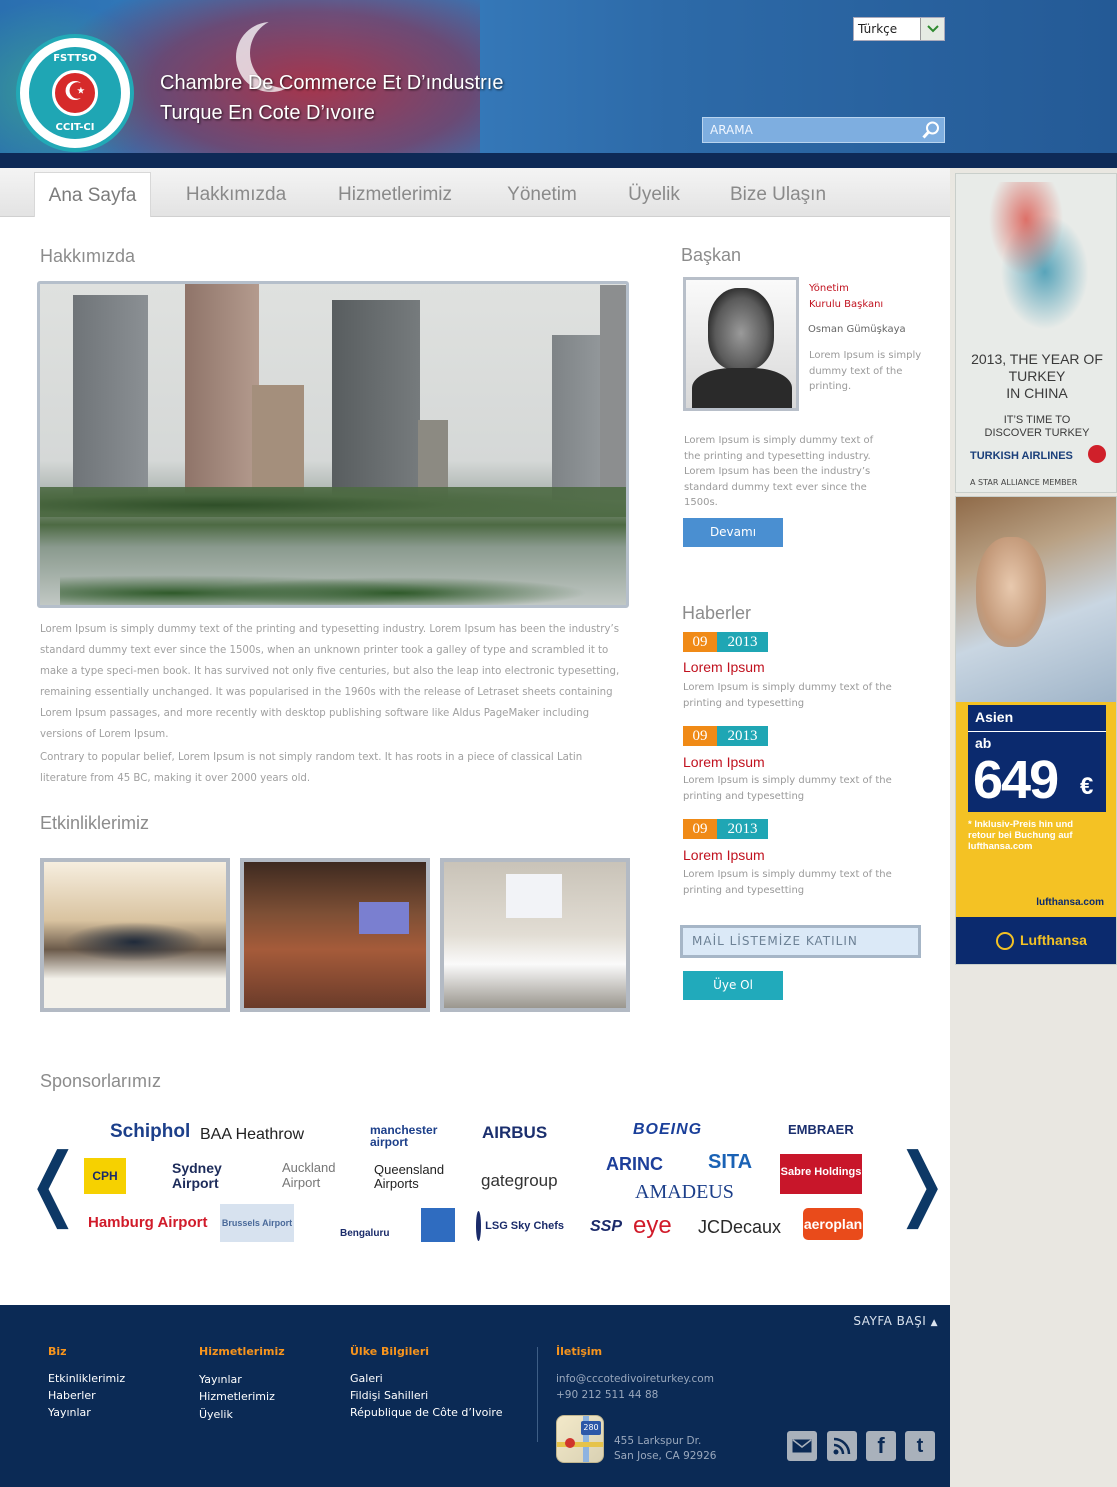  What do you see at coordinates (899, 29) in the screenshot?
I see `language-select: Türkçe` at bounding box center [899, 29].